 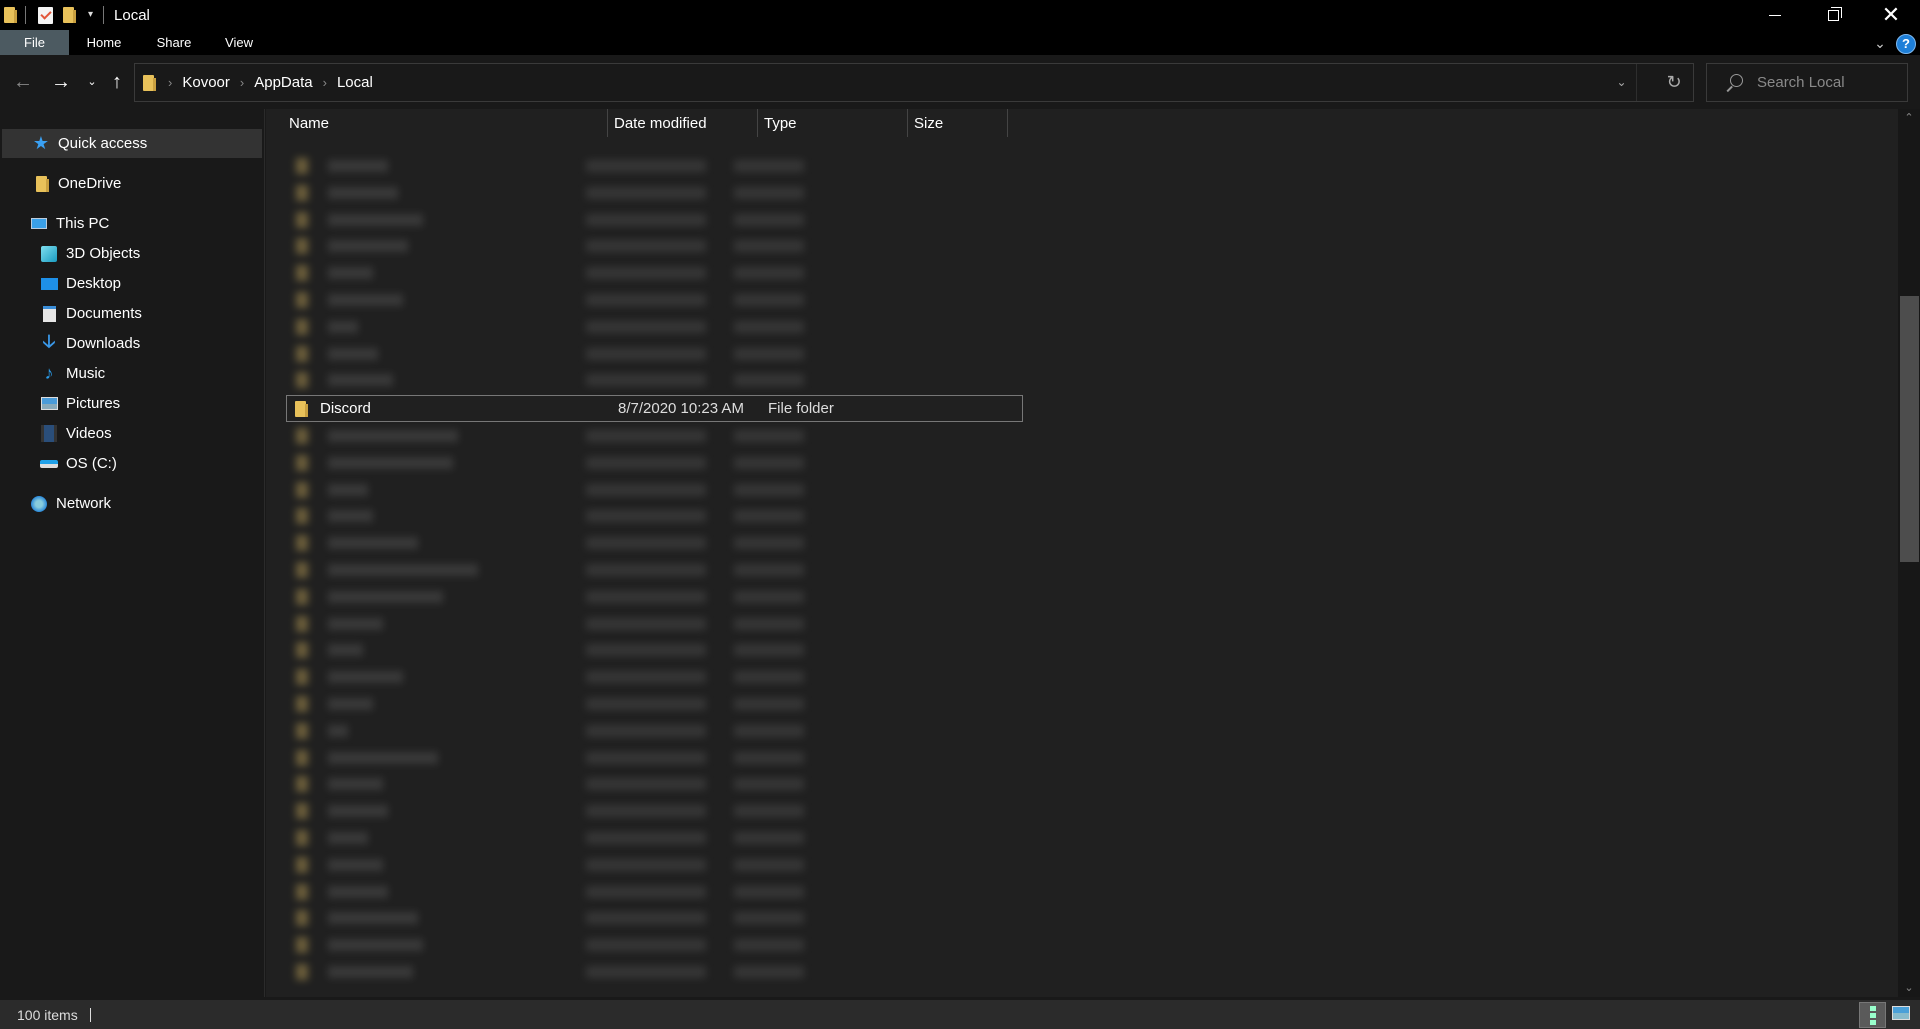 I want to click on close-button: ✕, so click(x=1891, y=15).